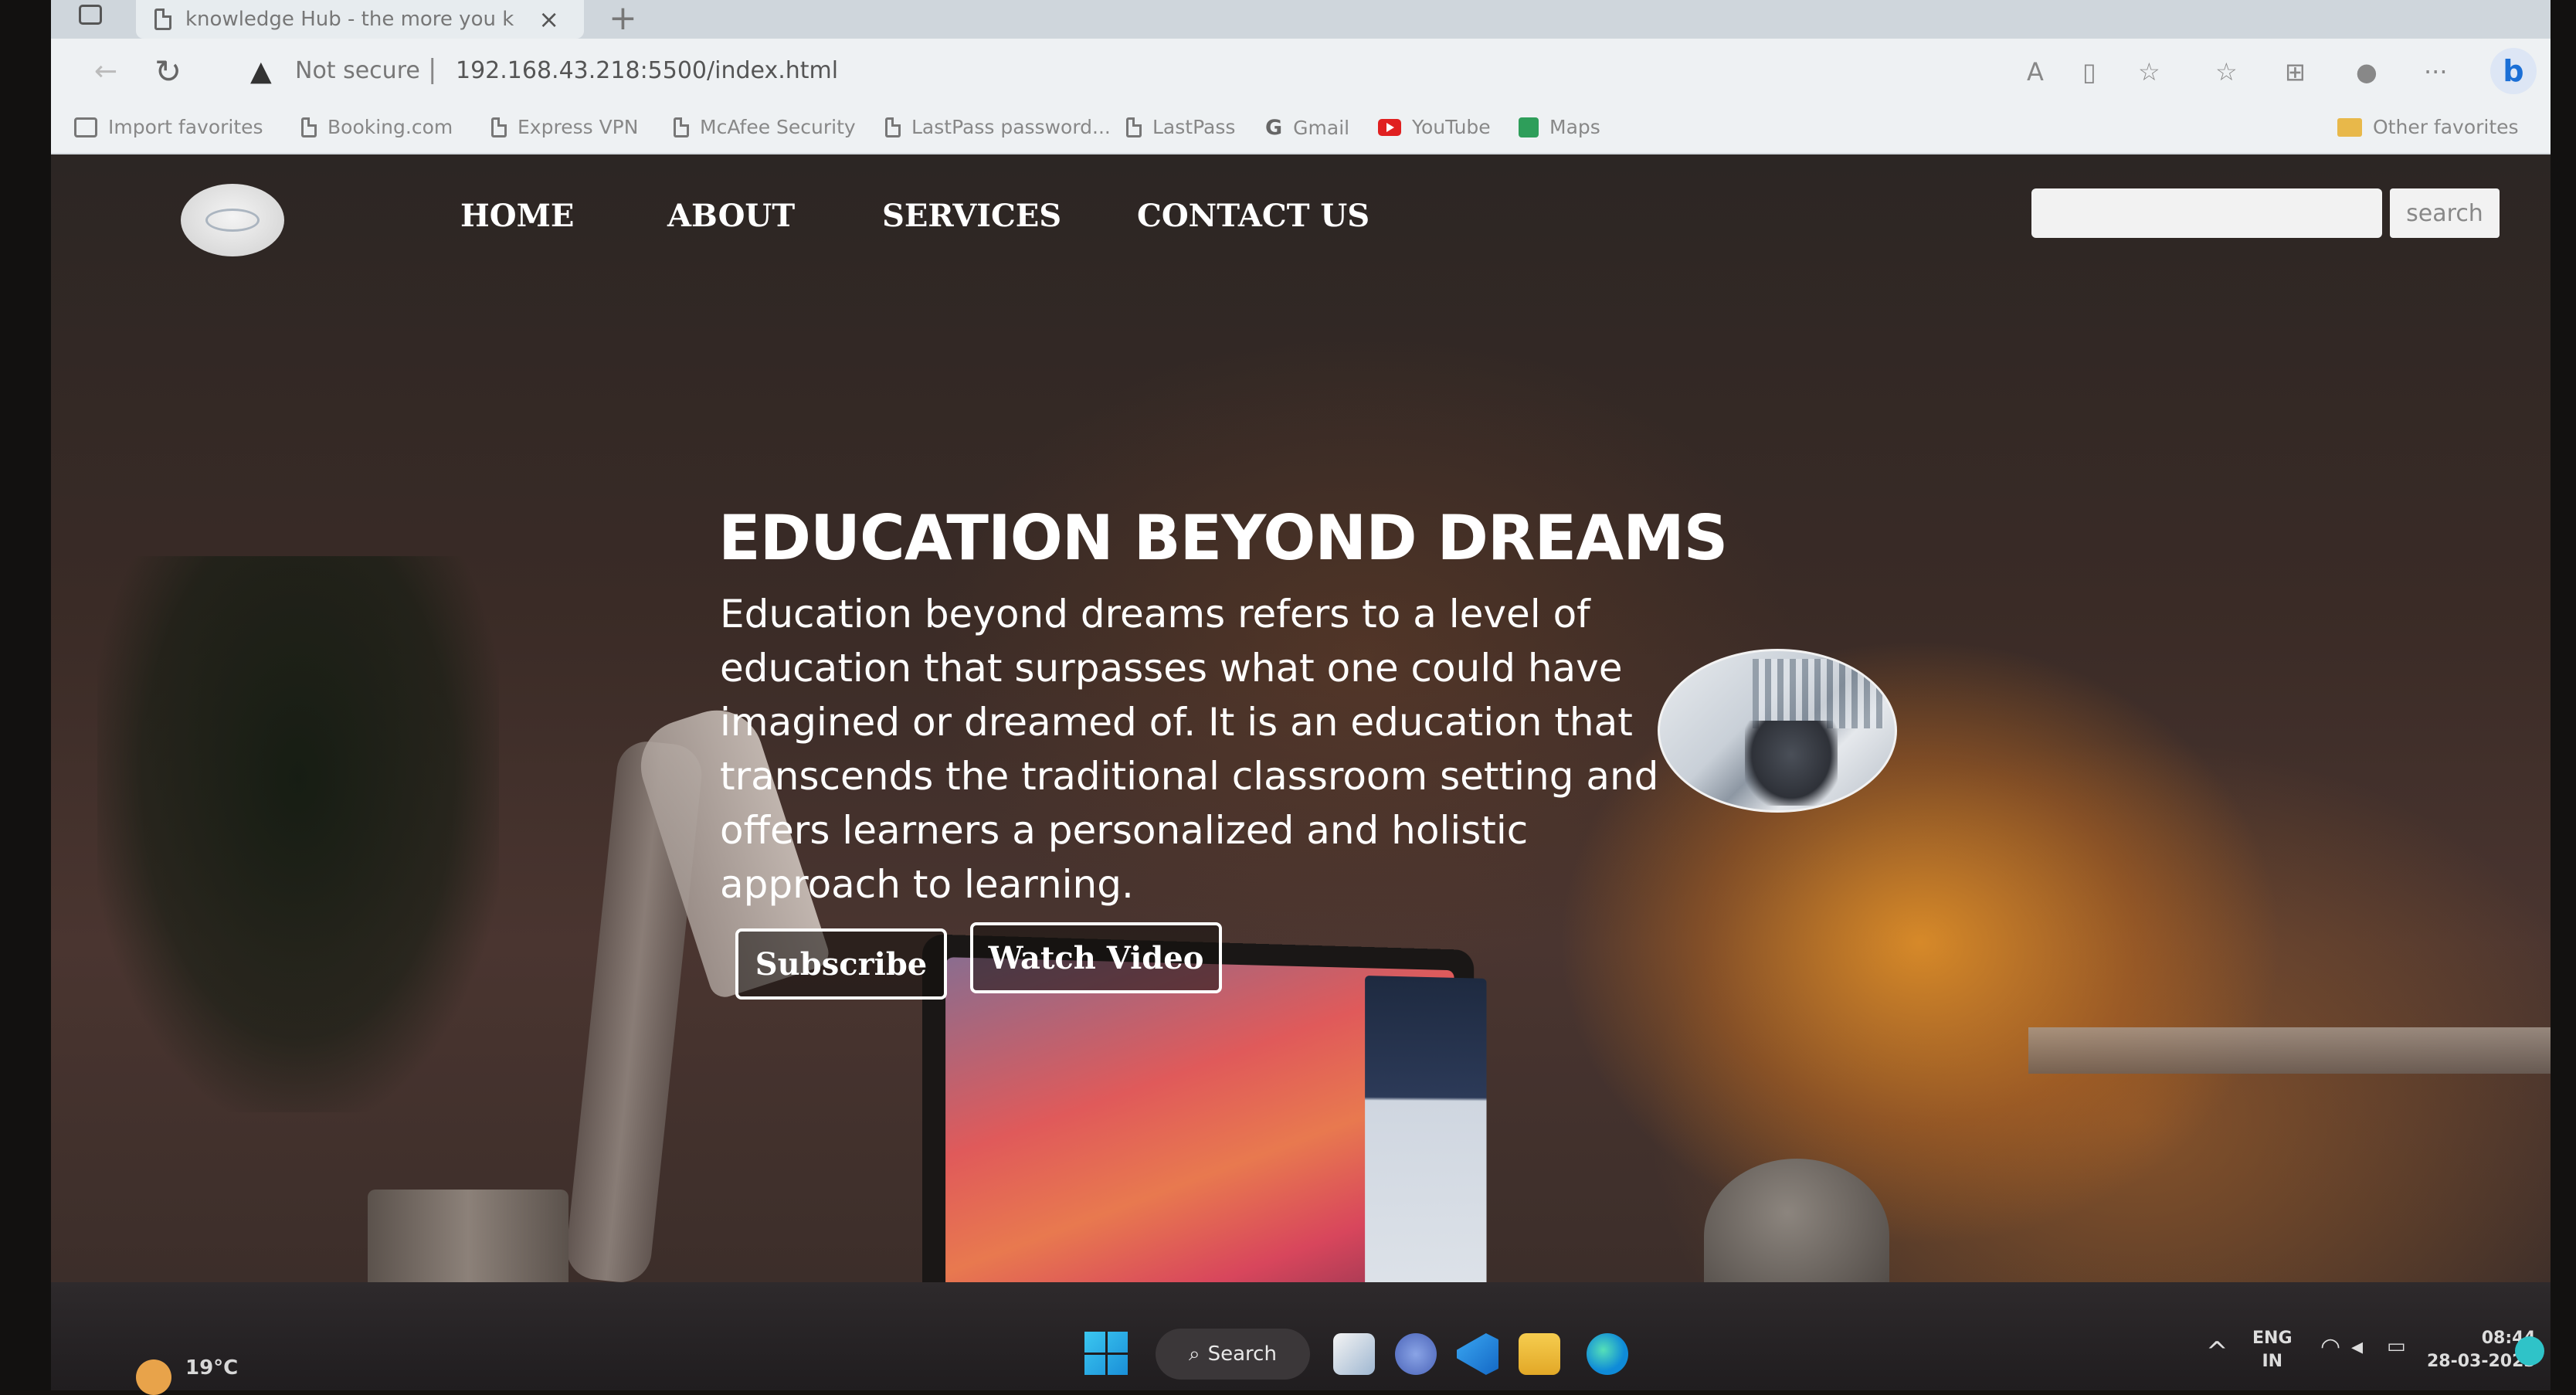 The image size is (2576, 1395). What do you see at coordinates (2206, 213) in the screenshot?
I see `search-input` at bounding box center [2206, 213].